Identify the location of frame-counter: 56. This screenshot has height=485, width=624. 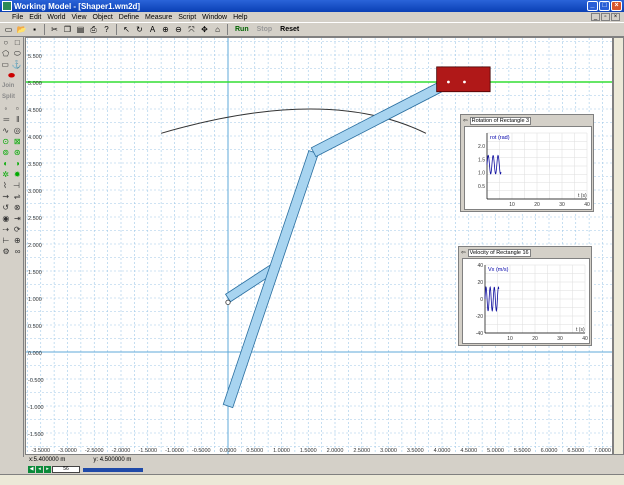
(66, 469).